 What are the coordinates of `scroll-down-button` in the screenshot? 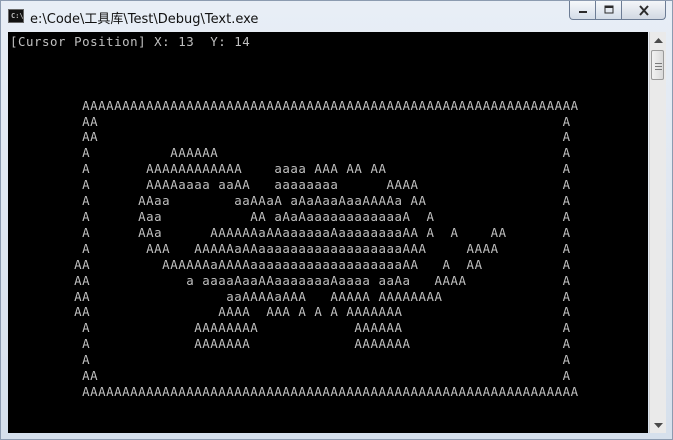 It's located at (658, 424).